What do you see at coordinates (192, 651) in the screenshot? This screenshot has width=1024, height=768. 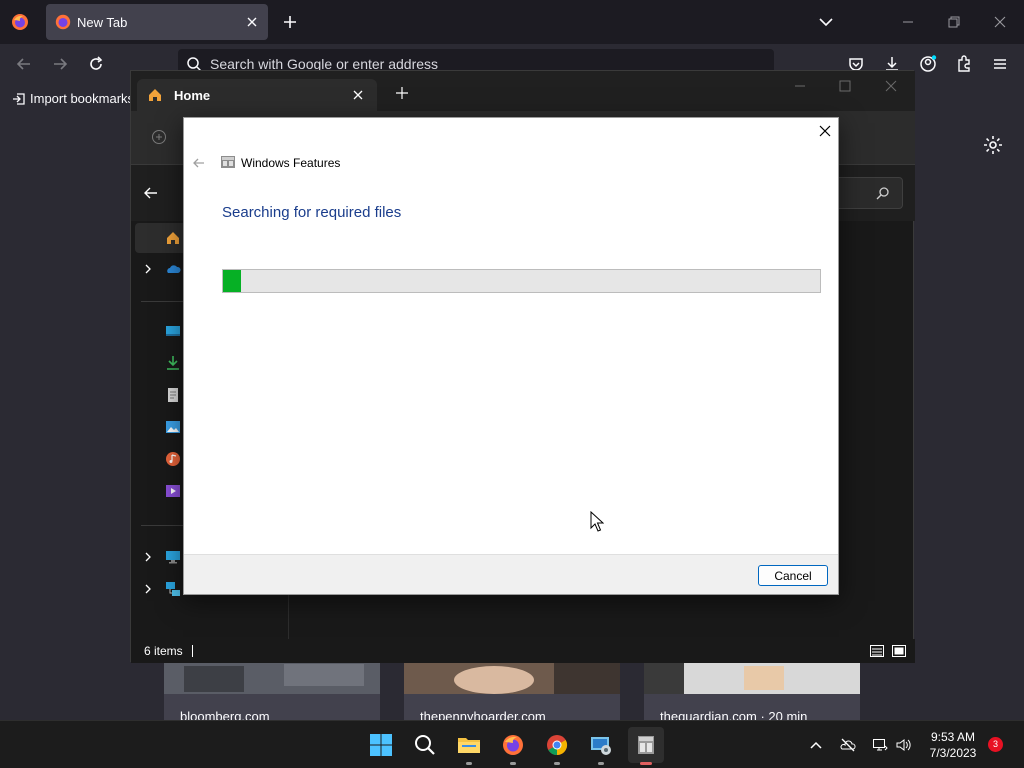 I see `status-separator` at bounding box center [192, 651].